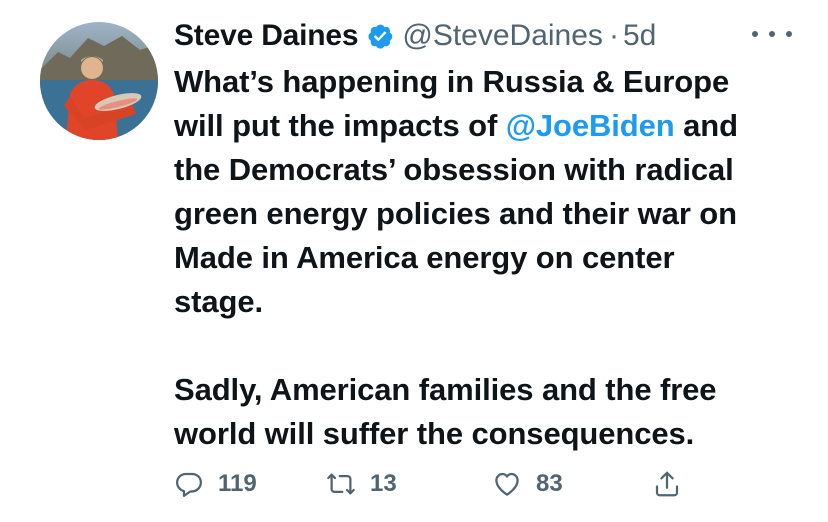  Describe the element at coordinates (772, 34) in the screenshot. I see `more-options-button` at that location.